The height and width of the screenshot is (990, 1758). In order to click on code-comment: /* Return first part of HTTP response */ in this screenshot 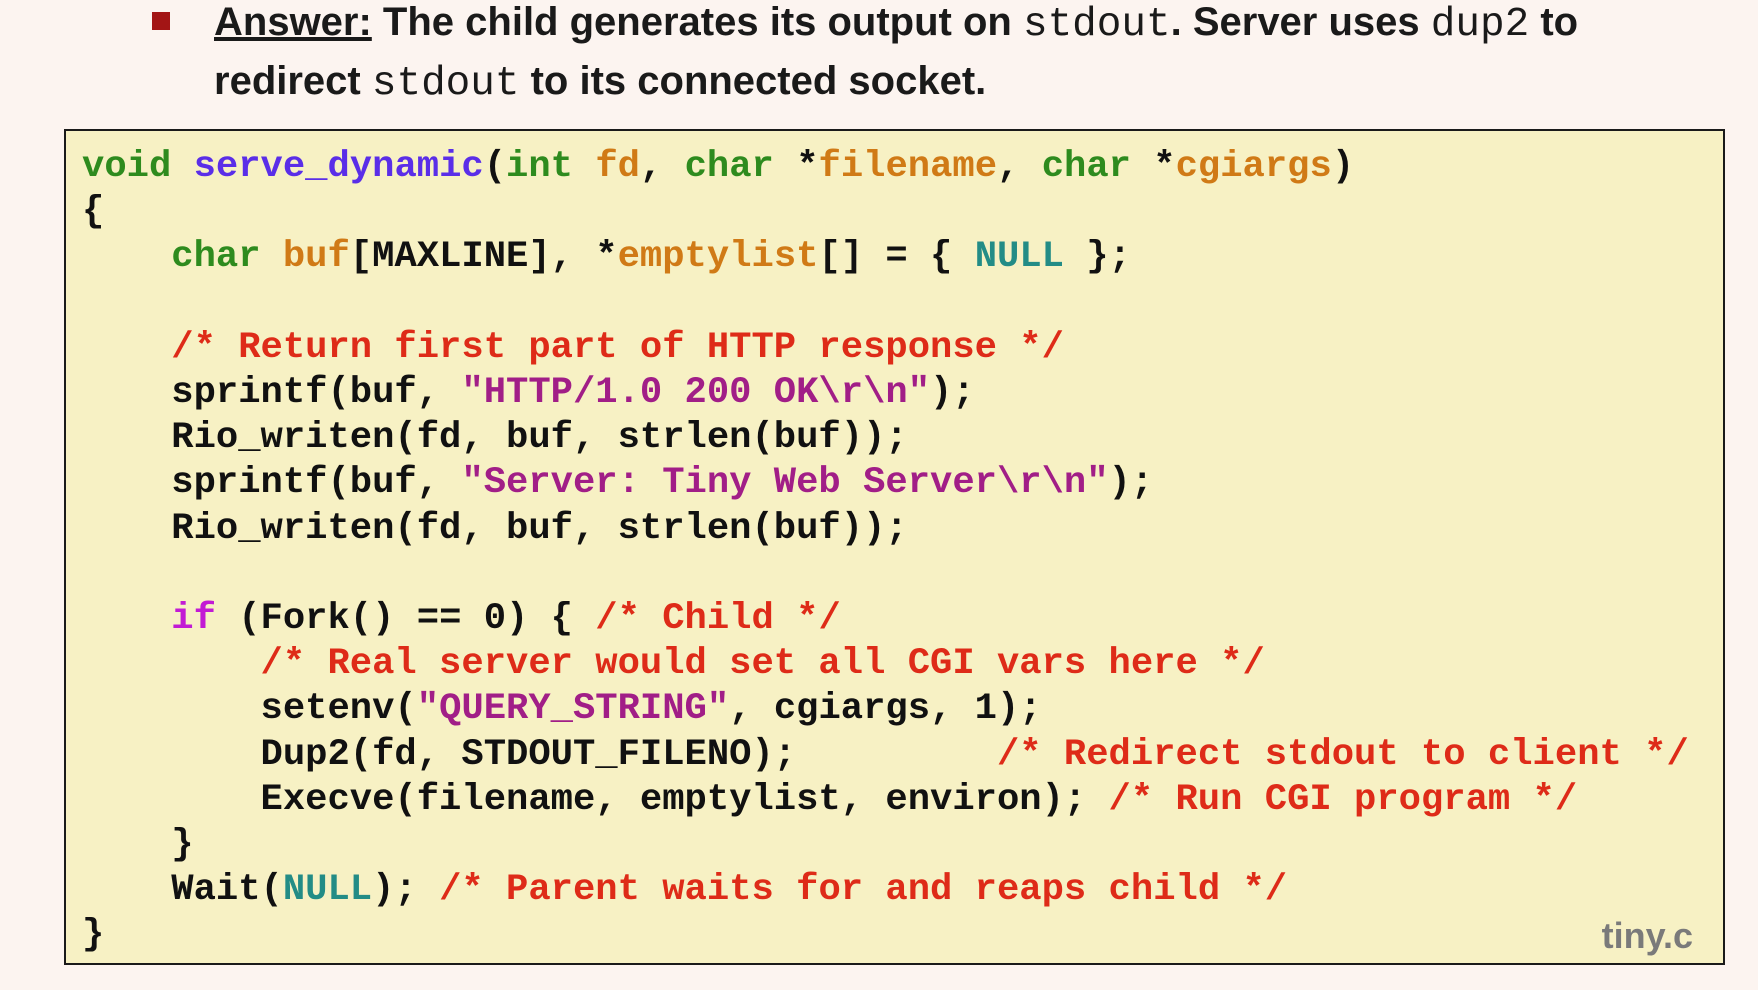, I will do `click(617, 347)`.